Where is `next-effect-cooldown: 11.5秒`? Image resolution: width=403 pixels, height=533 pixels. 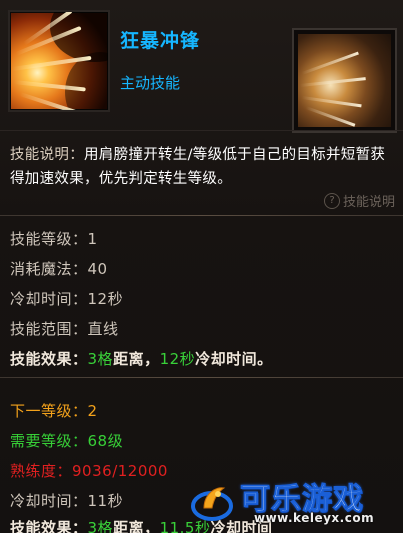 next-effect-cooldown: 11.5秒 is located at coordinates (185, 526).